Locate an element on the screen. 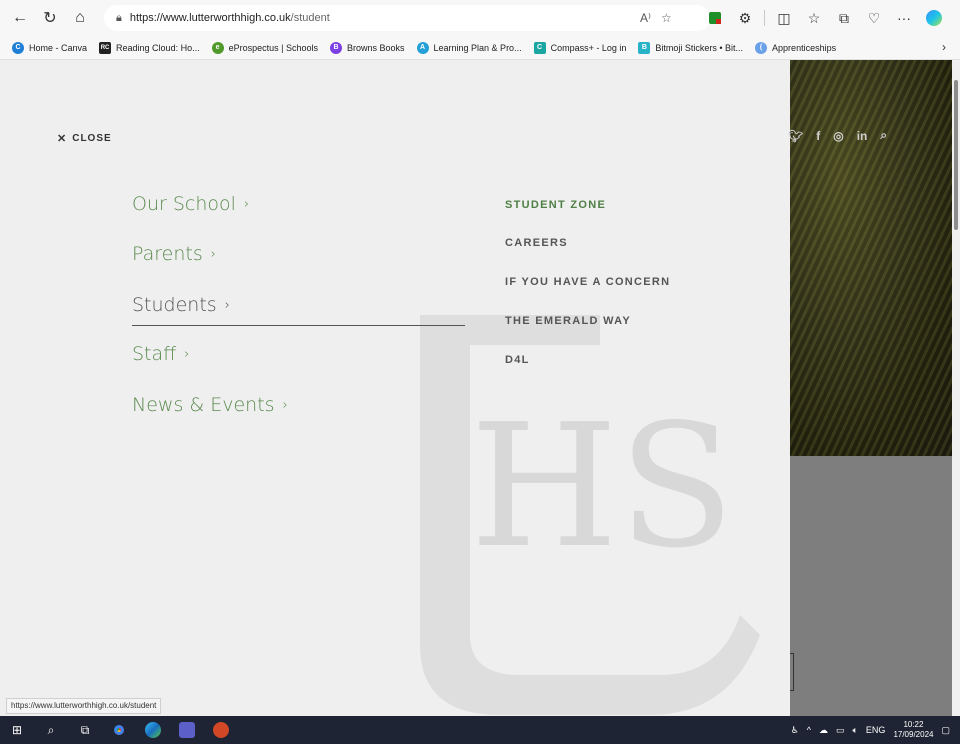  more-menu-icon: ··· is located at coordinates (904, 18).